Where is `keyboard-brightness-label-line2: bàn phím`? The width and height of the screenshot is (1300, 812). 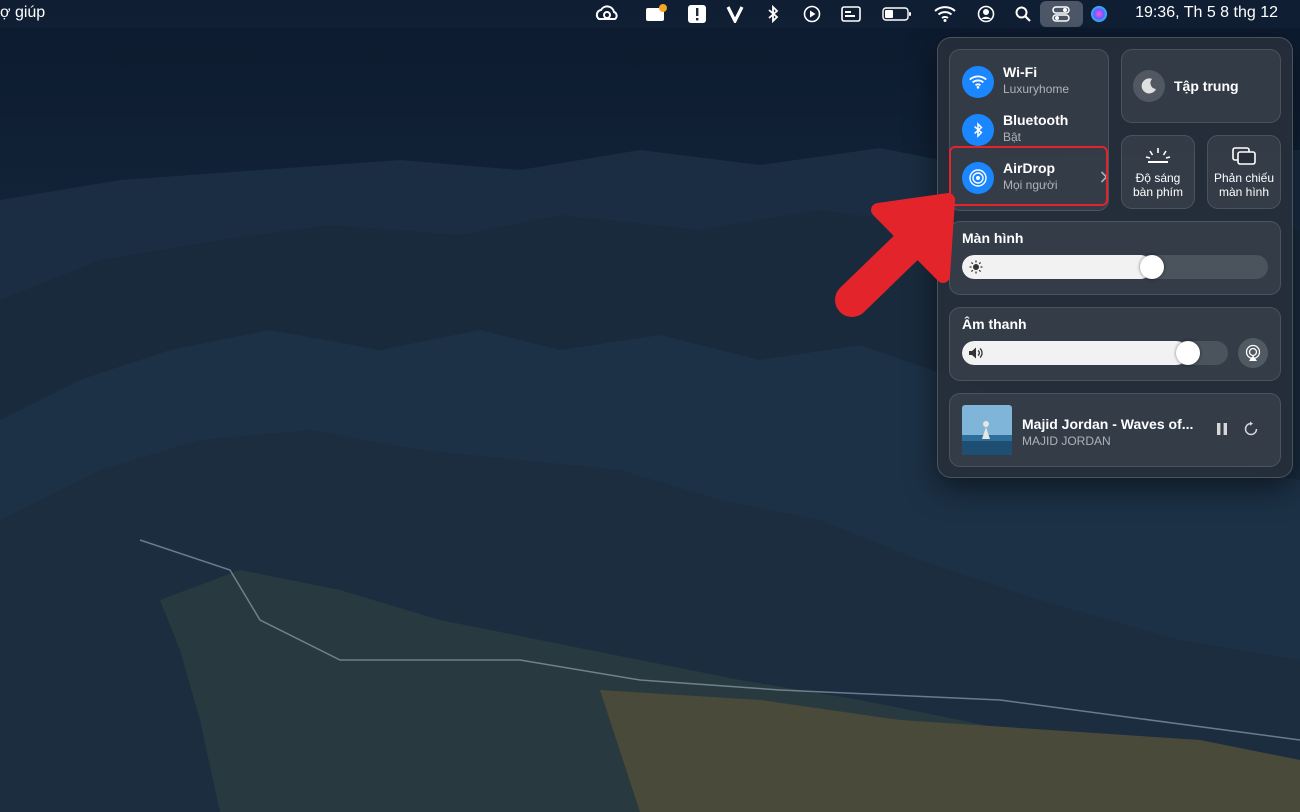
keyboard-brightness-label-line2: bàn phím is located at coordinates (1158, 192).